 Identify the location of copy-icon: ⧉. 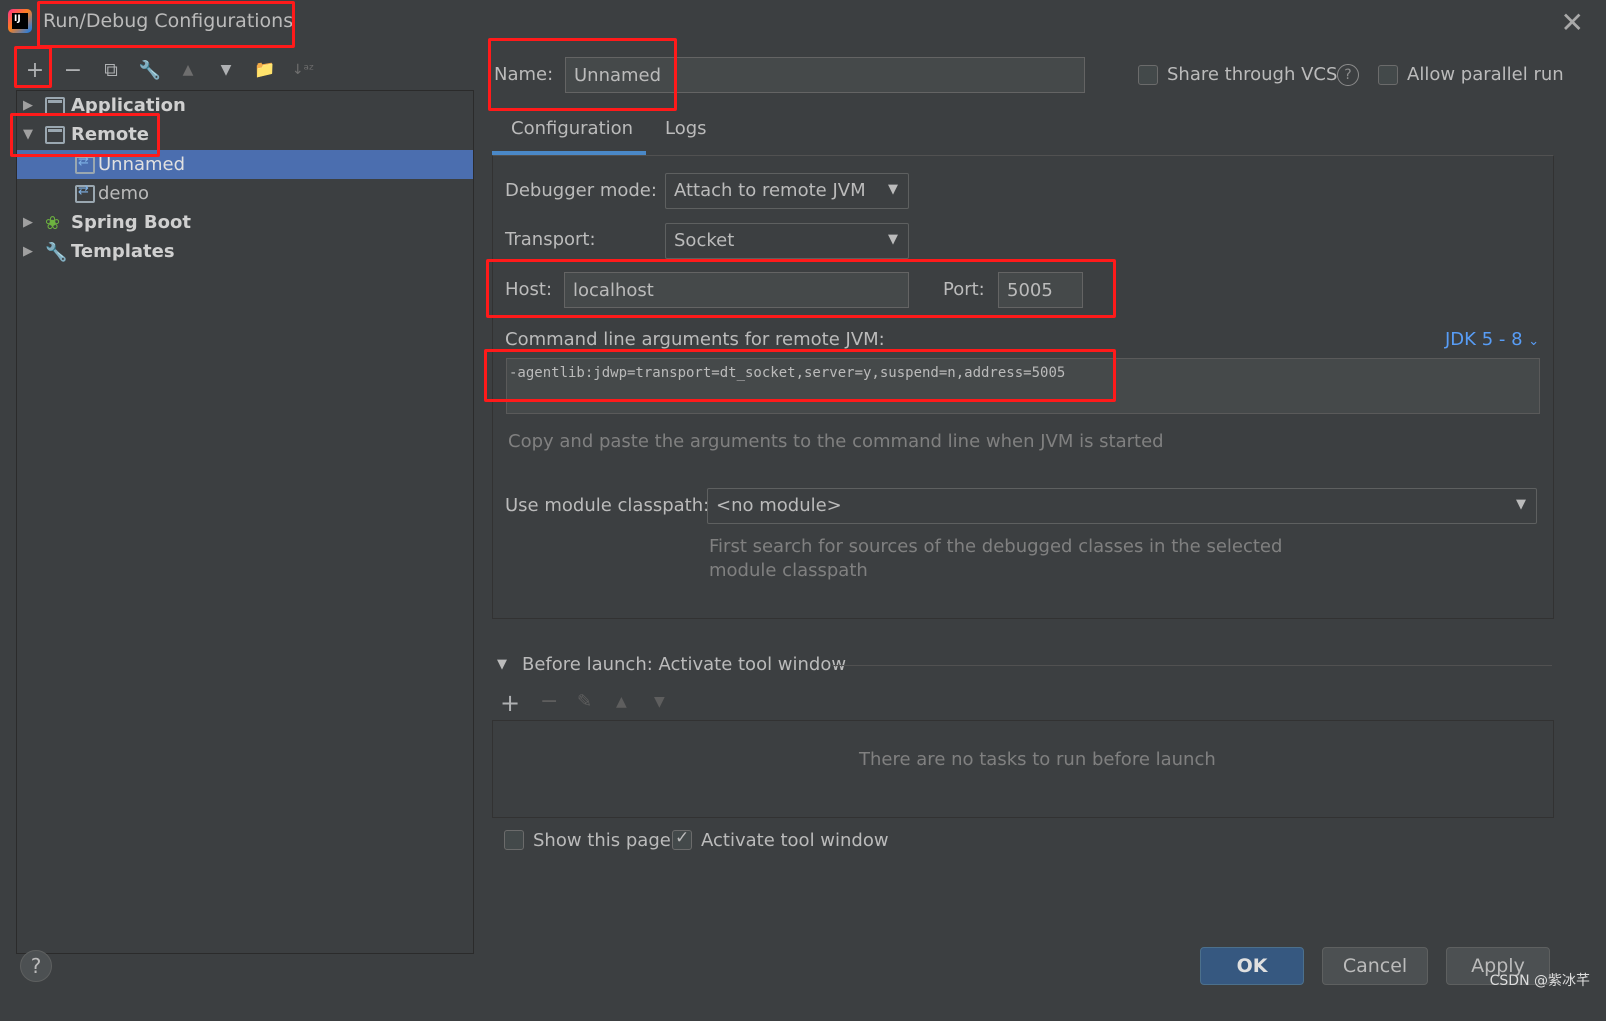
(111, 70).